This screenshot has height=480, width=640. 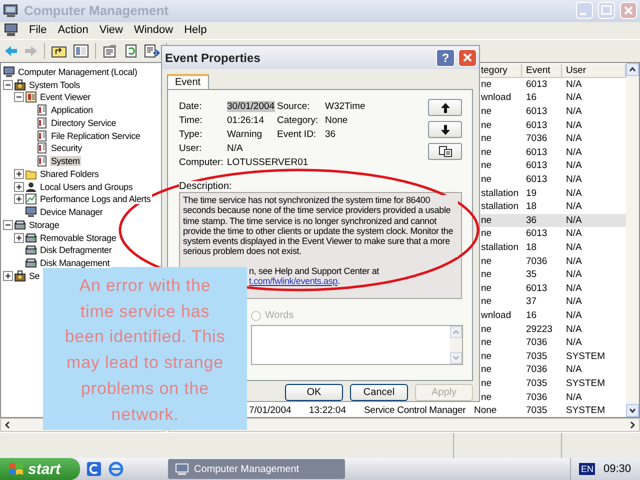 I want to click on field-label: Category:, so click(x=298, y=120).